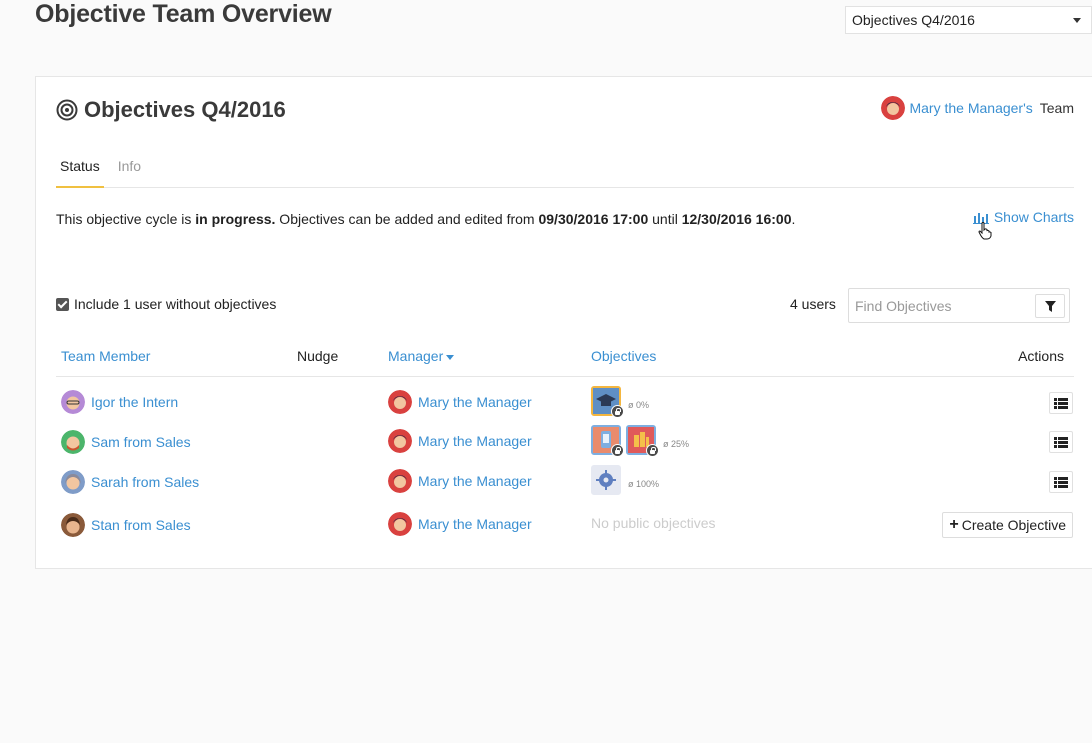 This screenshot has width=1092, height=743. What do you see at coordinates (450, 357) in the screenshot?
I see `sort-down-icon` at bounding box center [450, 357].